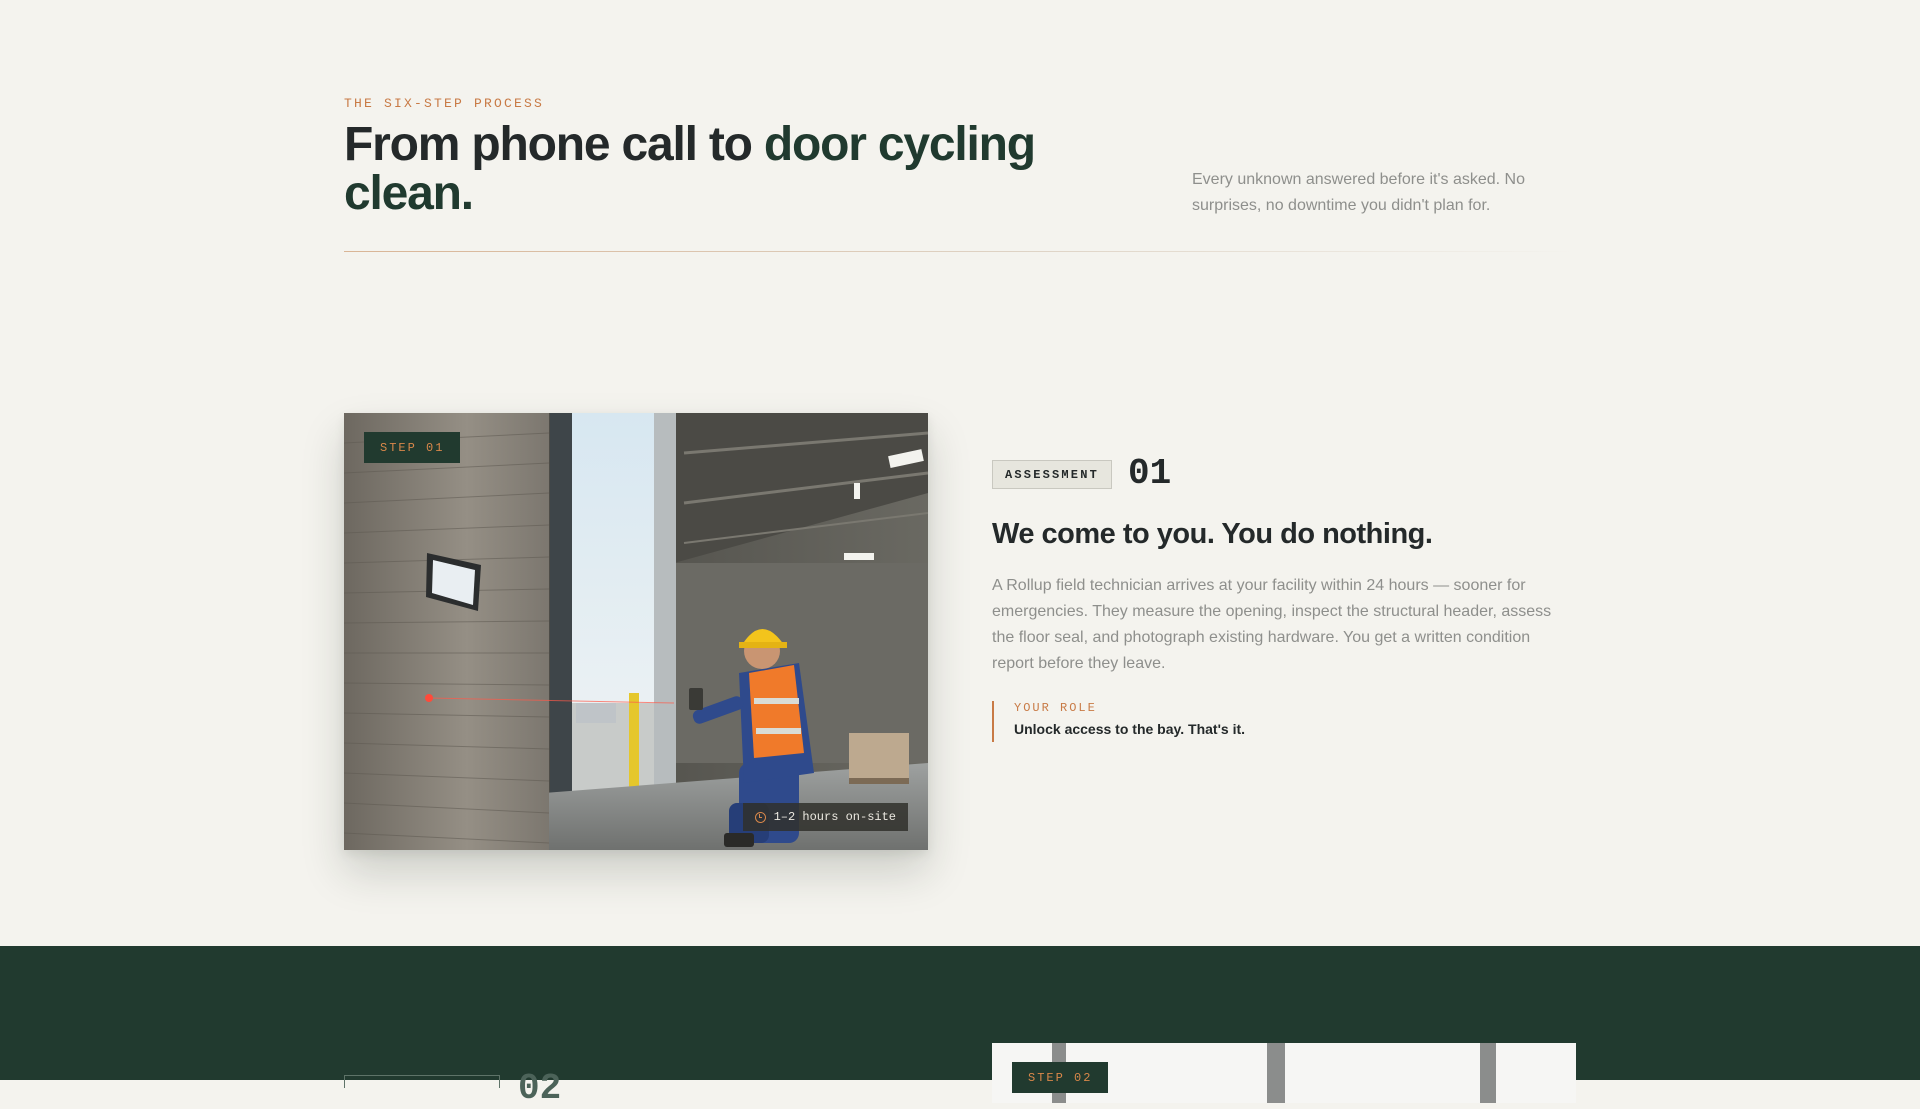  Describe the element at coordinates (554, 144) in the screenshot. I see `headline-text: From phone call to` at that location.